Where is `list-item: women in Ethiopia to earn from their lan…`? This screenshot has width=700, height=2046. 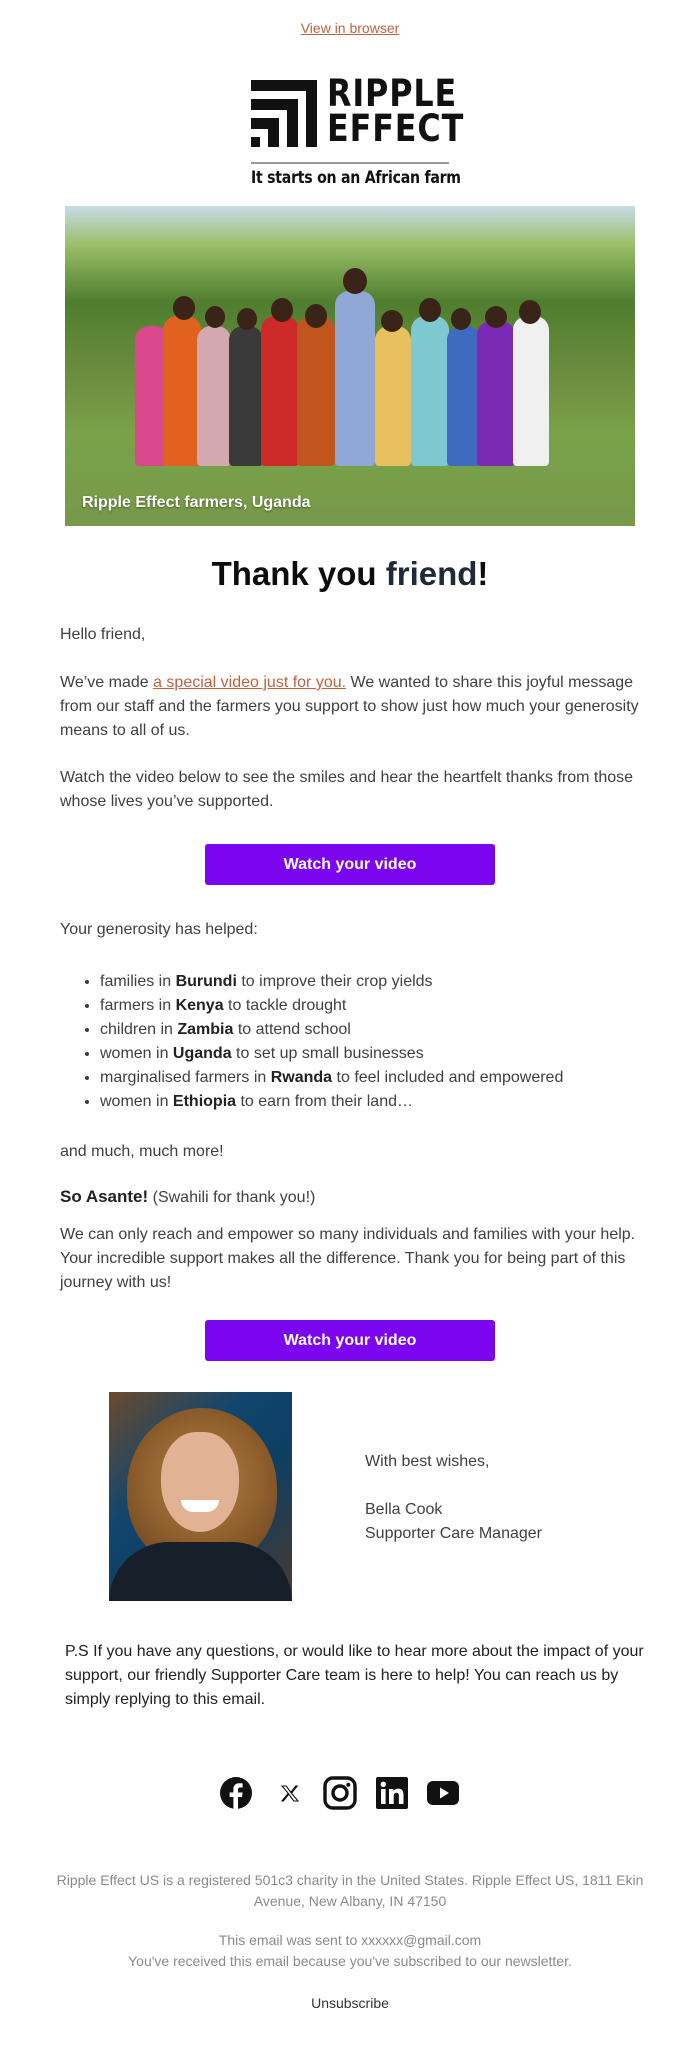
list-item: women in Ethiopia to earn from their lan… is located at coordinates (380, 1102).